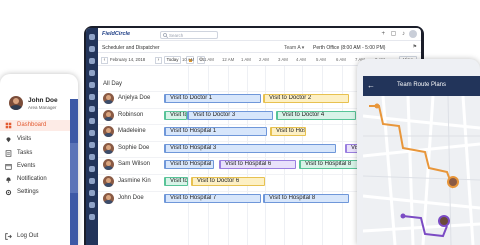 This screenshot has width=480, height=245. I want to click on today-button: Today, so click(172, 60).